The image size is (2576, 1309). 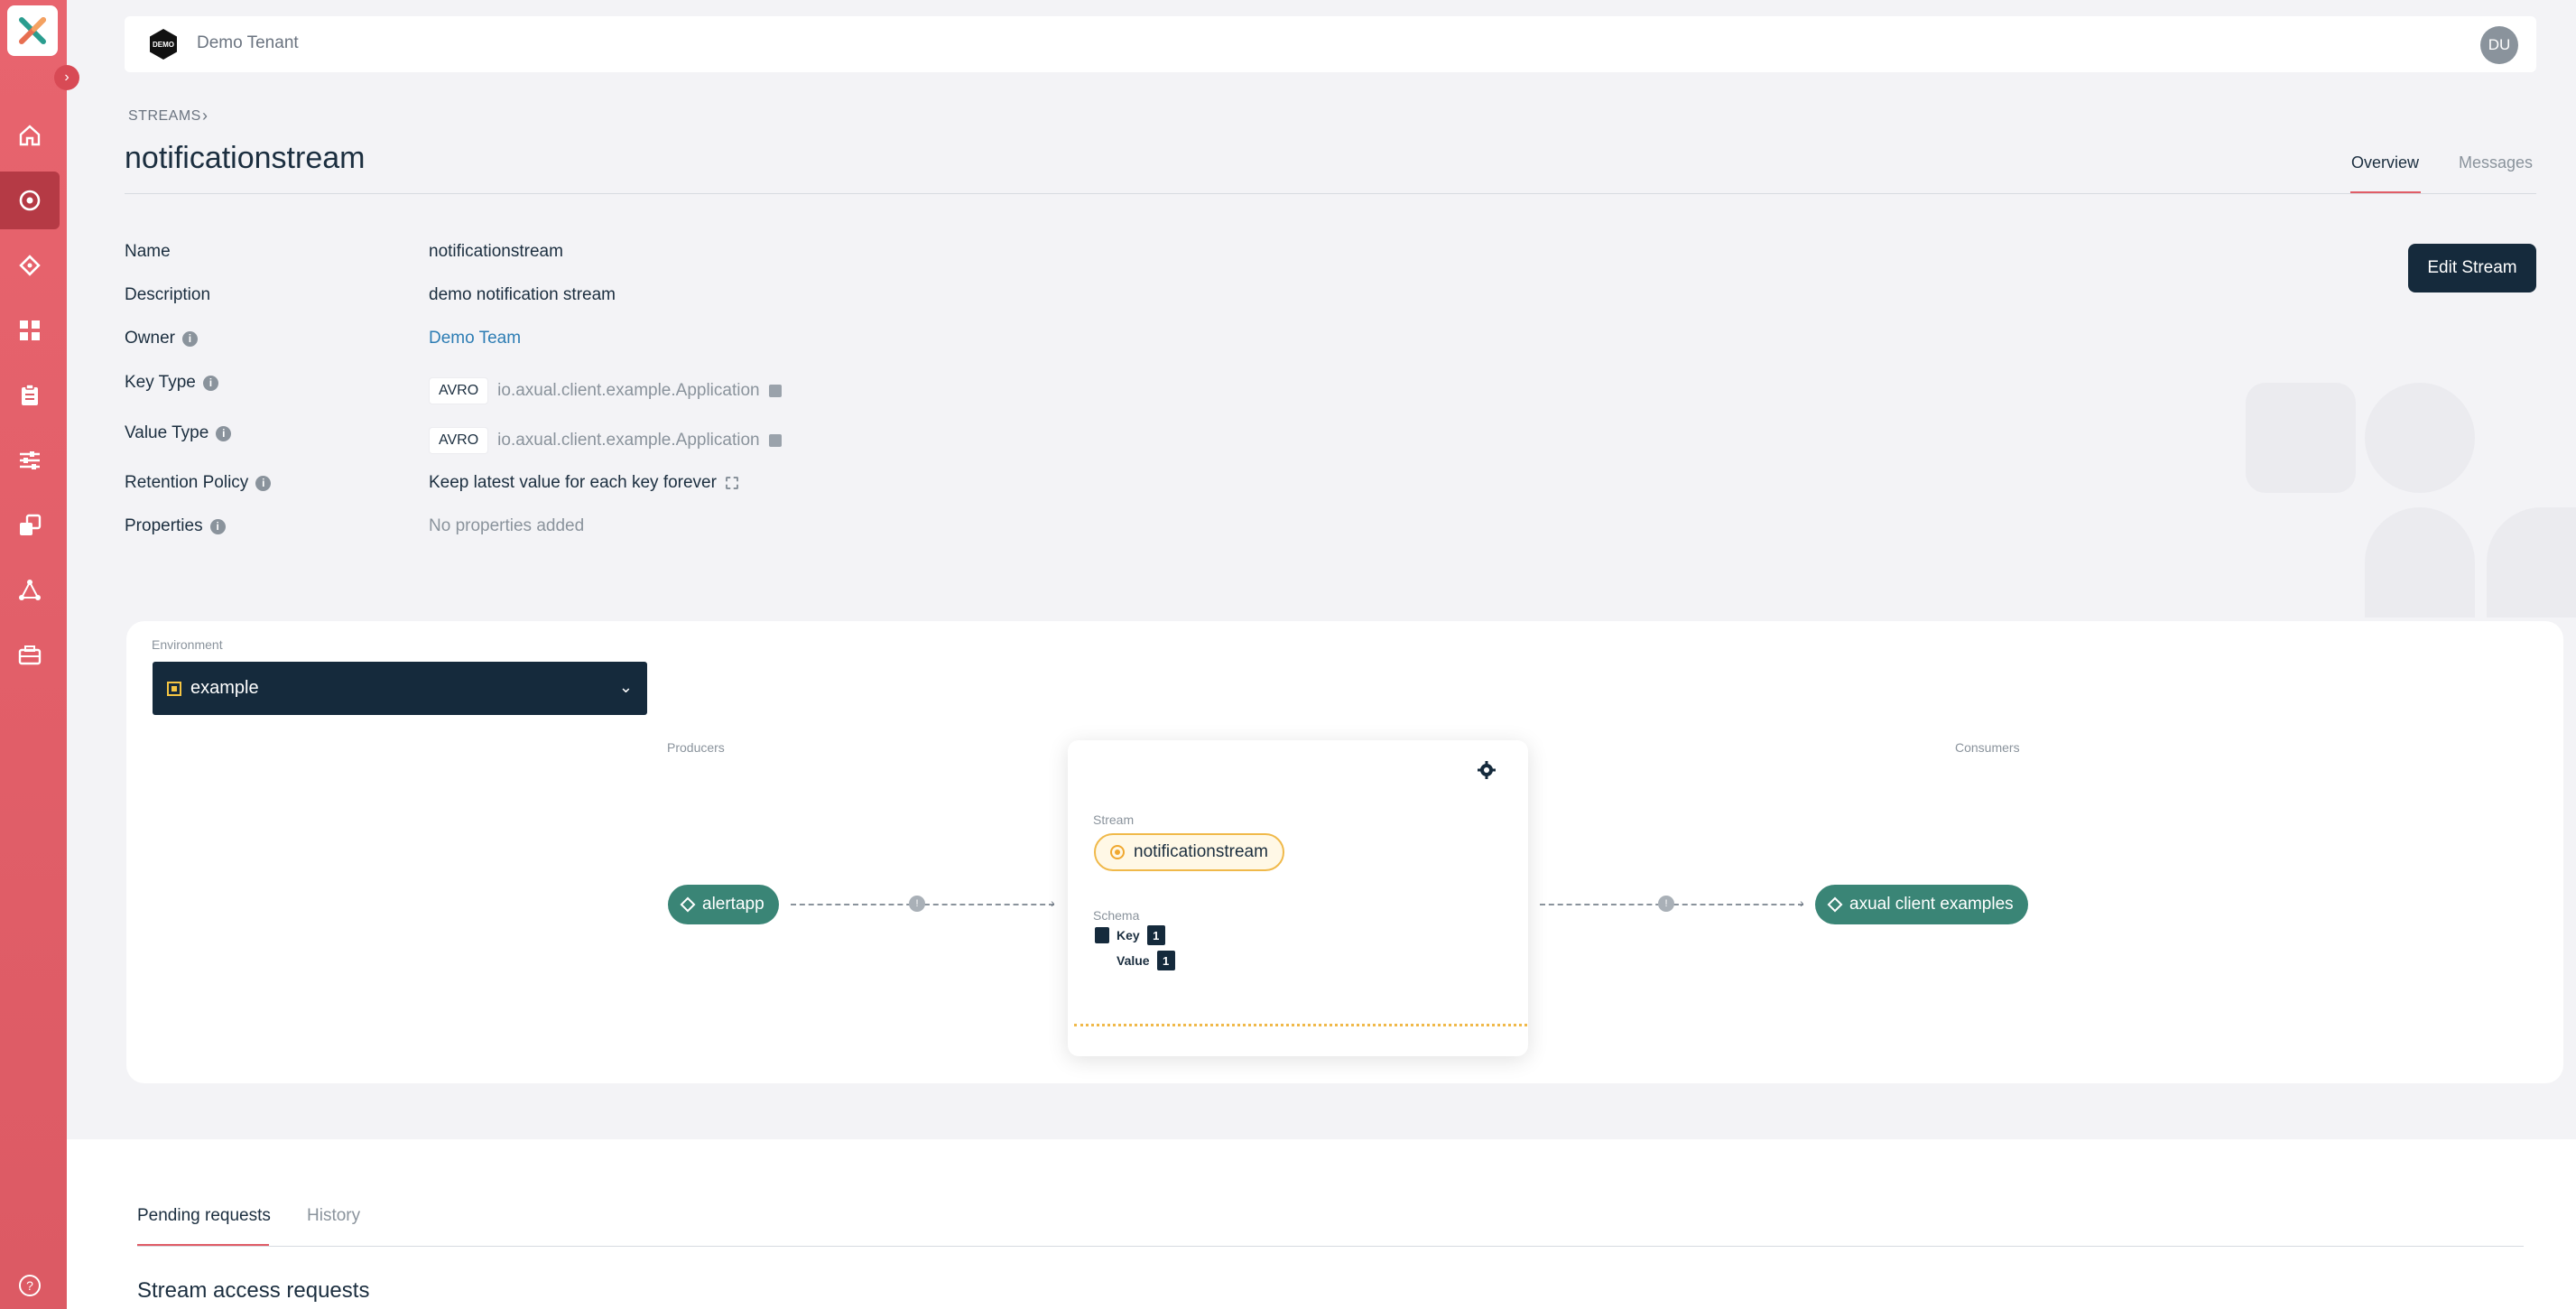 I want to click on requests-section, so click(x=1321, y=1224).